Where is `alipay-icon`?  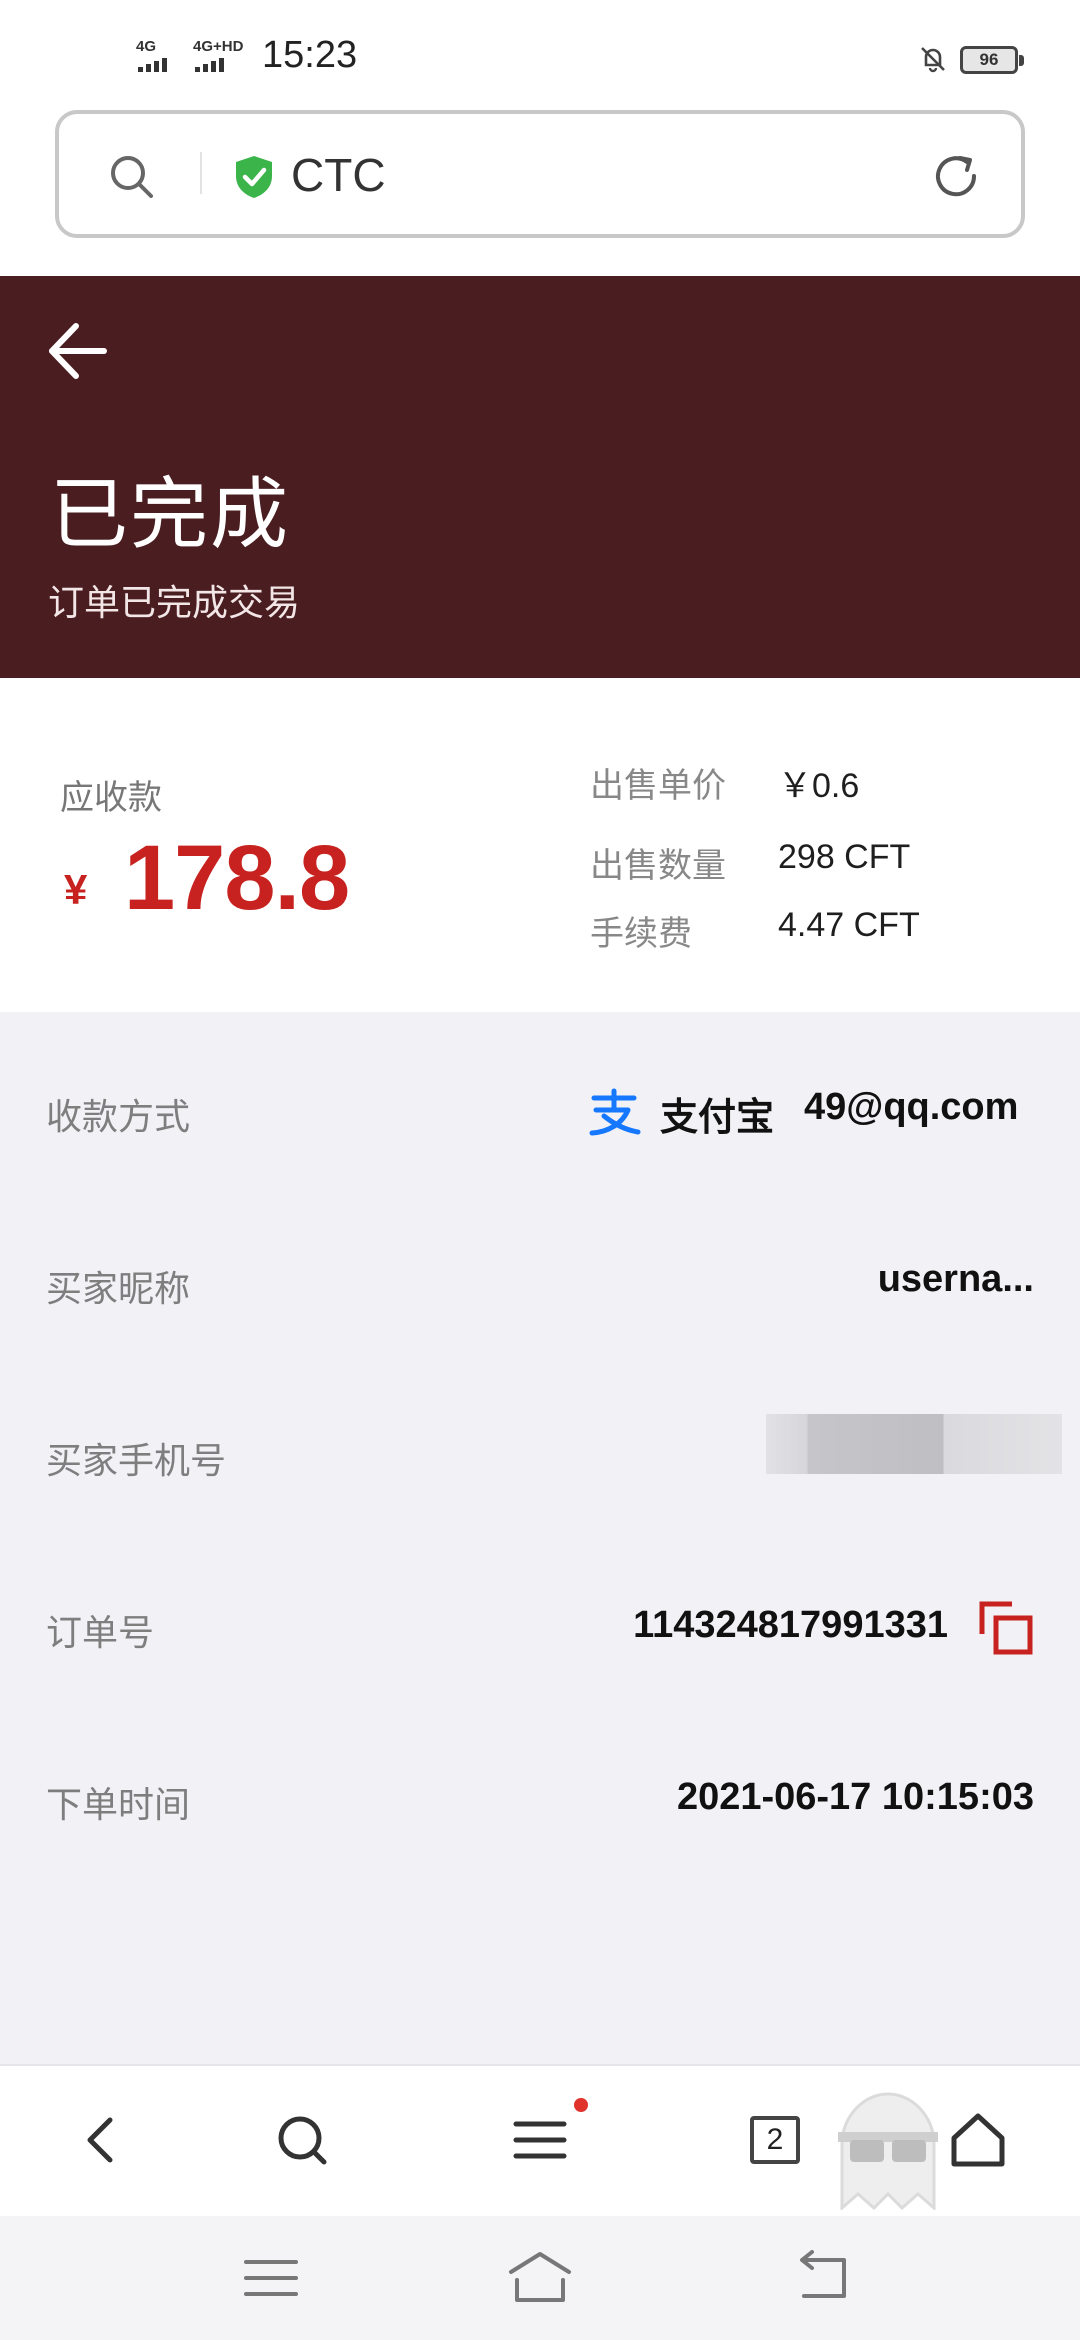
alipay-icon is located at coordinates (615, 1112).